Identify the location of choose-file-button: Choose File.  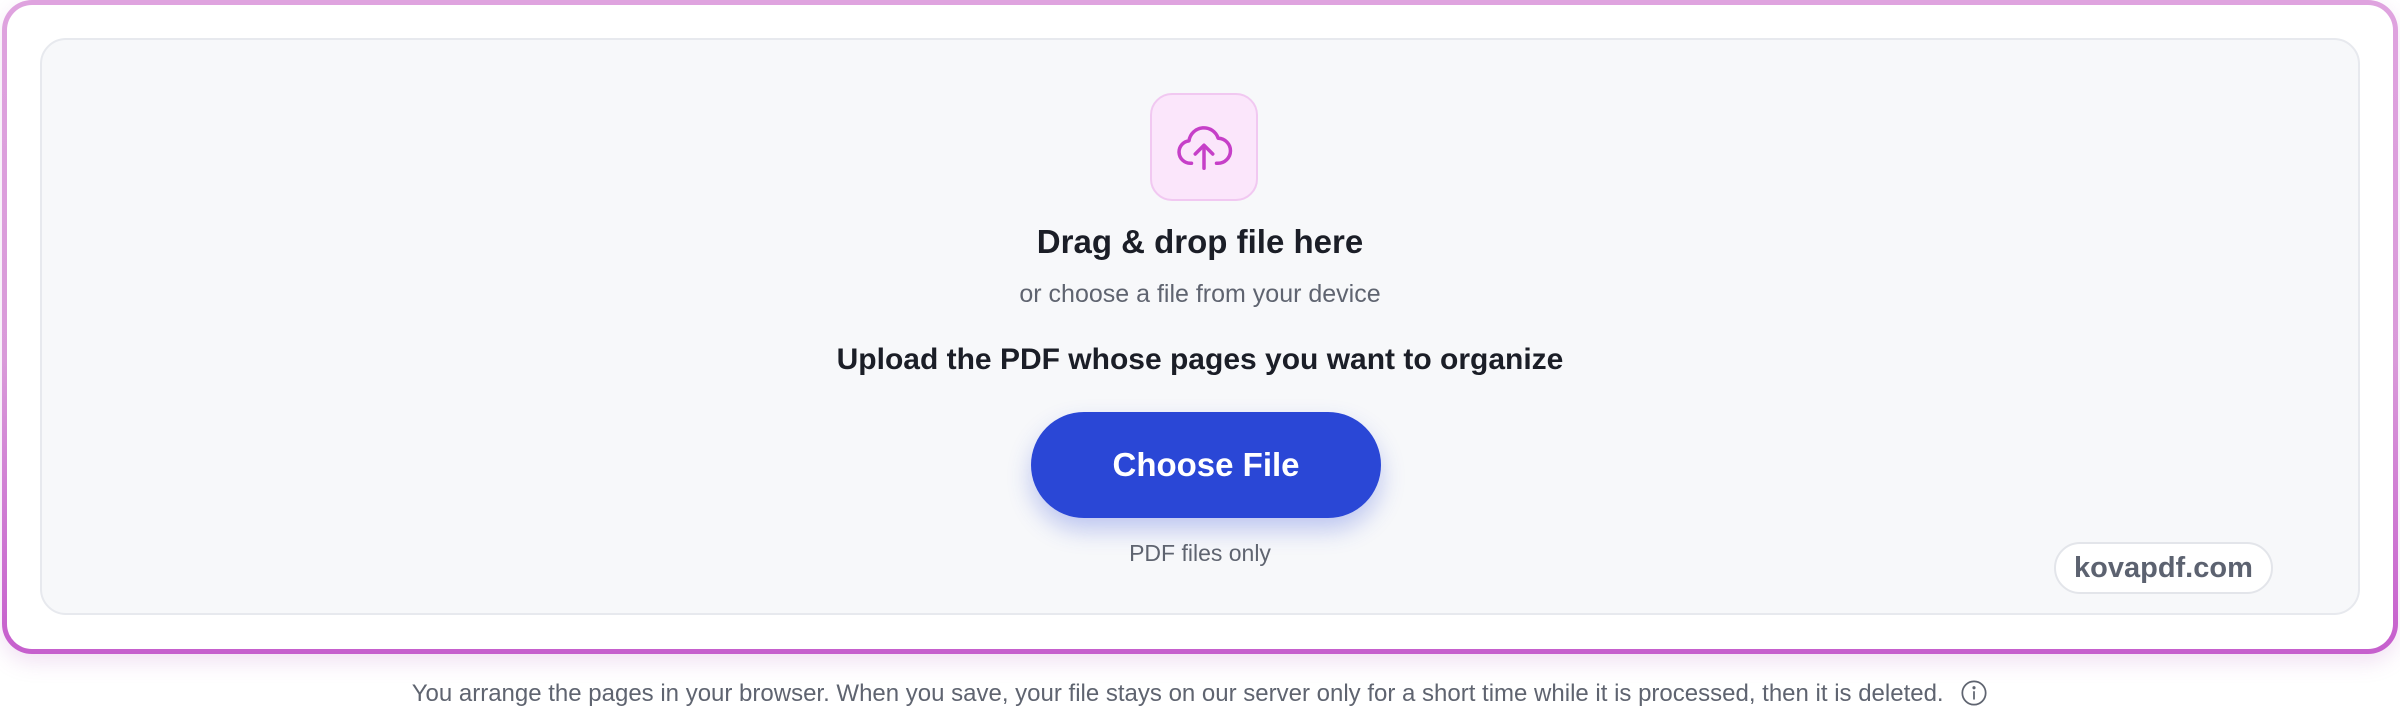
(1206, 465).